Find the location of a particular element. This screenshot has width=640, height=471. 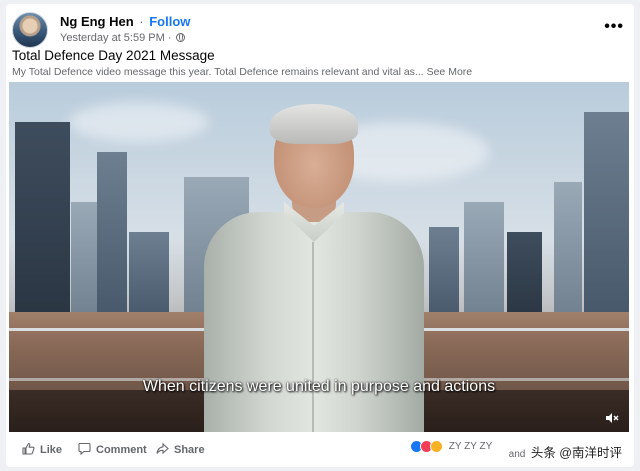

mute-icon is located at coordinates (612, 418).